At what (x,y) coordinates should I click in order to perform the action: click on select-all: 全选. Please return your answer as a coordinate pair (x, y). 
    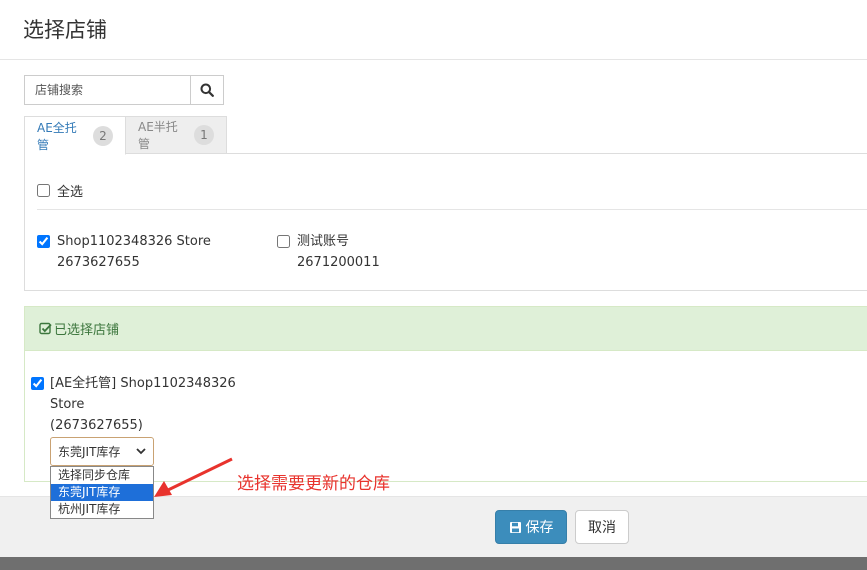
    Looking at the image, I should click on (60, 190).